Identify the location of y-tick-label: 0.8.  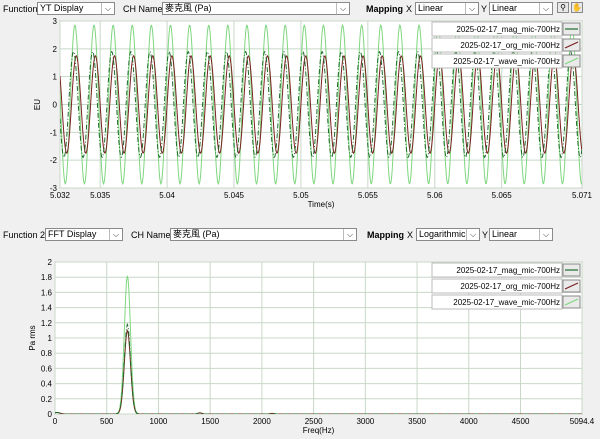
(47, 353).